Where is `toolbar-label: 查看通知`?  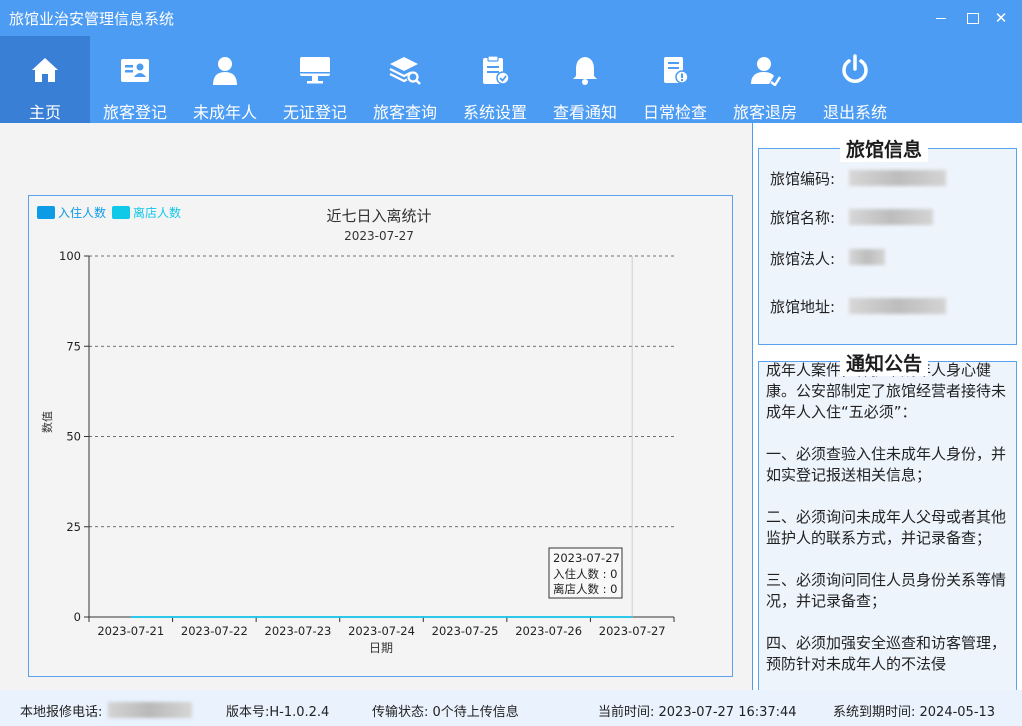 toolbar-label: 查看通知 is located at coordinates (584, 112).